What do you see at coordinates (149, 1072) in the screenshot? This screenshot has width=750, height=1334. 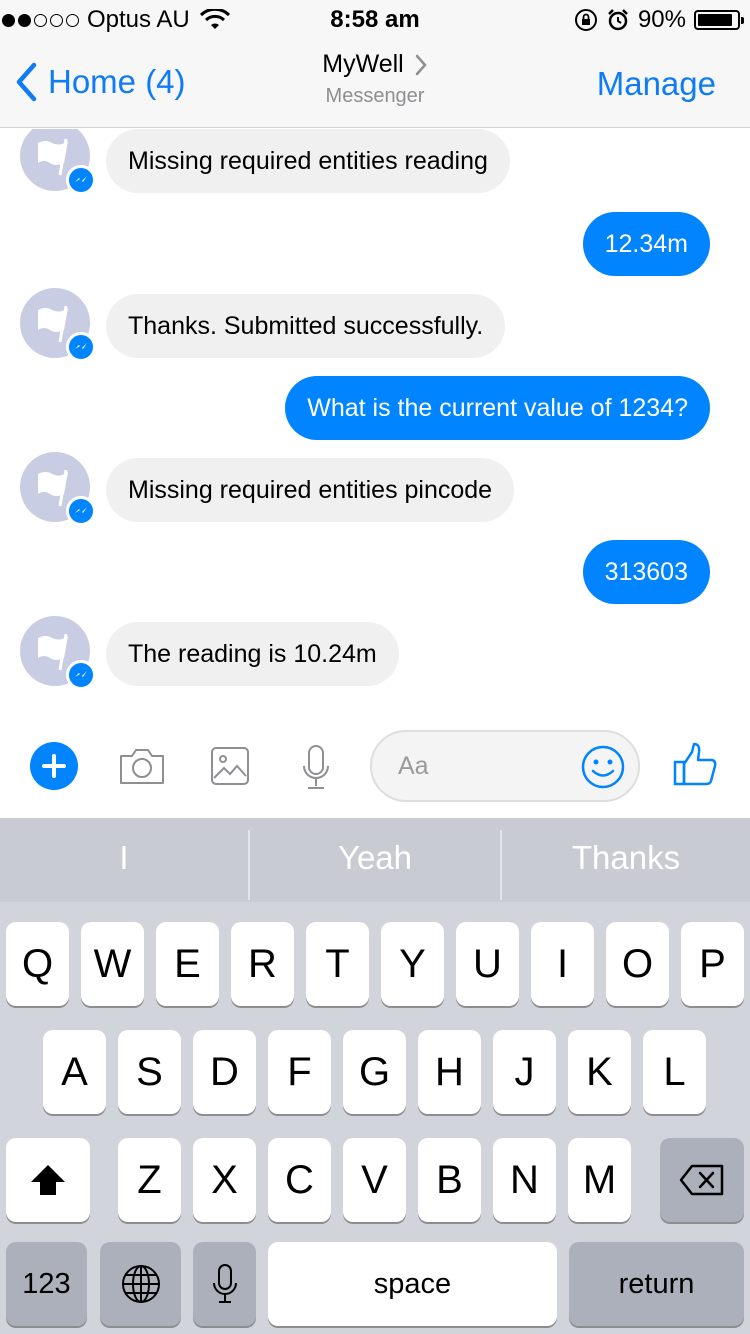 I see `key-s: S` at bounding box center [149, 1072].